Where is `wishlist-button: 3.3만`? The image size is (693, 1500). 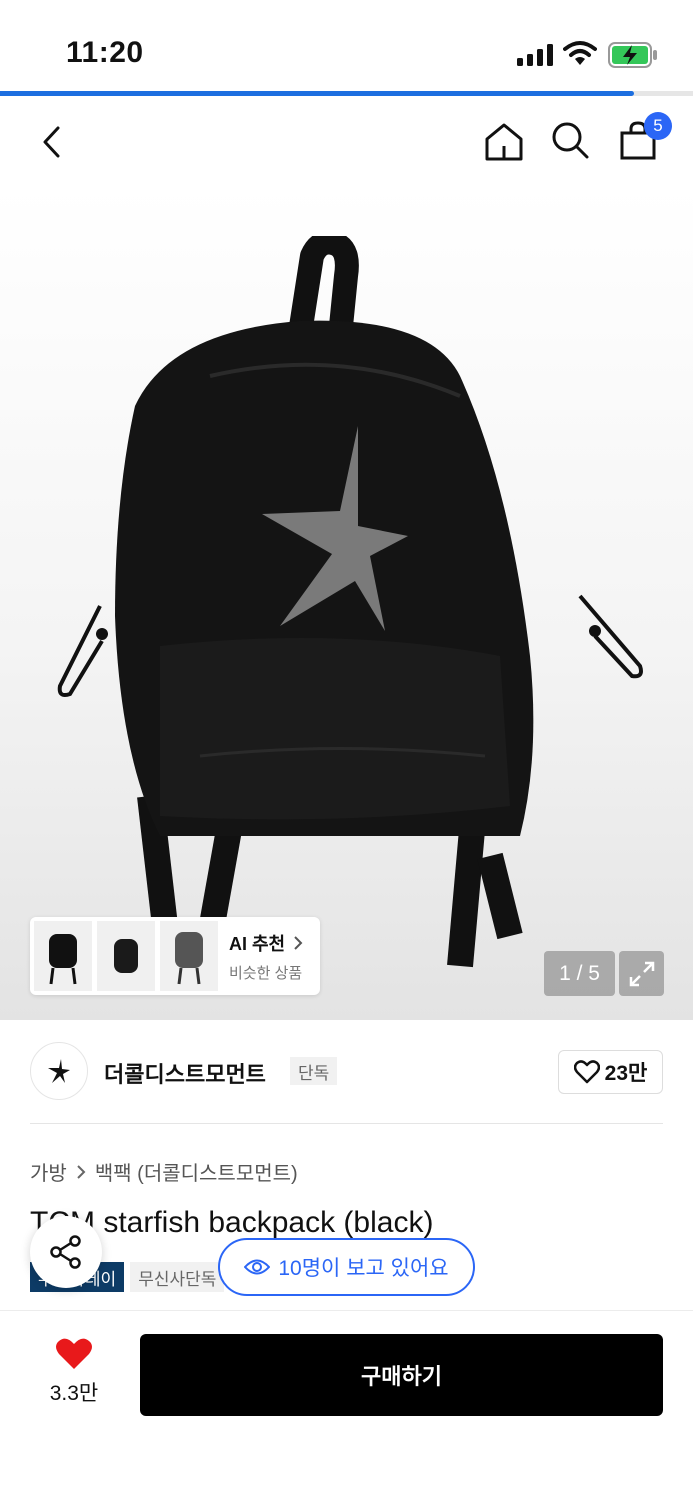
wishlist-button: 3.3만 is located at coordinates (74, 1377).